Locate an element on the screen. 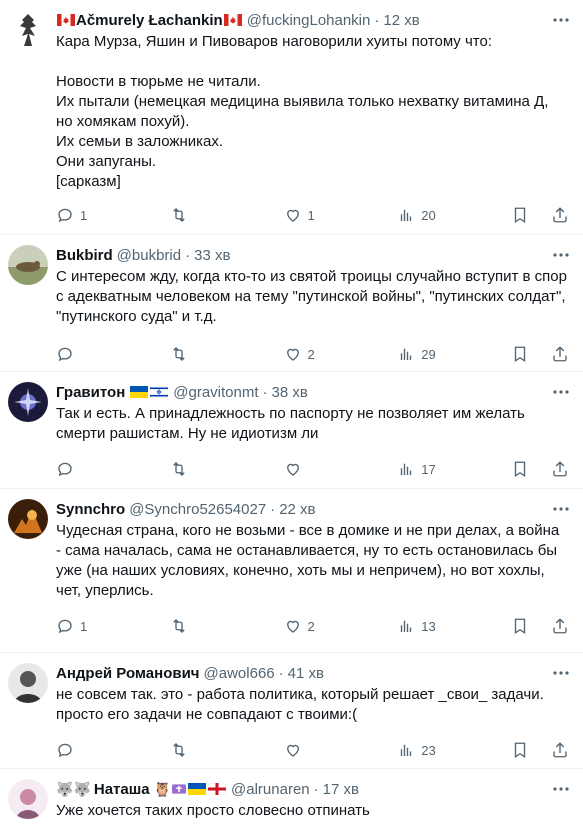 The image size is (583, 833). tweet-actions: 2 29 is located at coordinates (312, 354).